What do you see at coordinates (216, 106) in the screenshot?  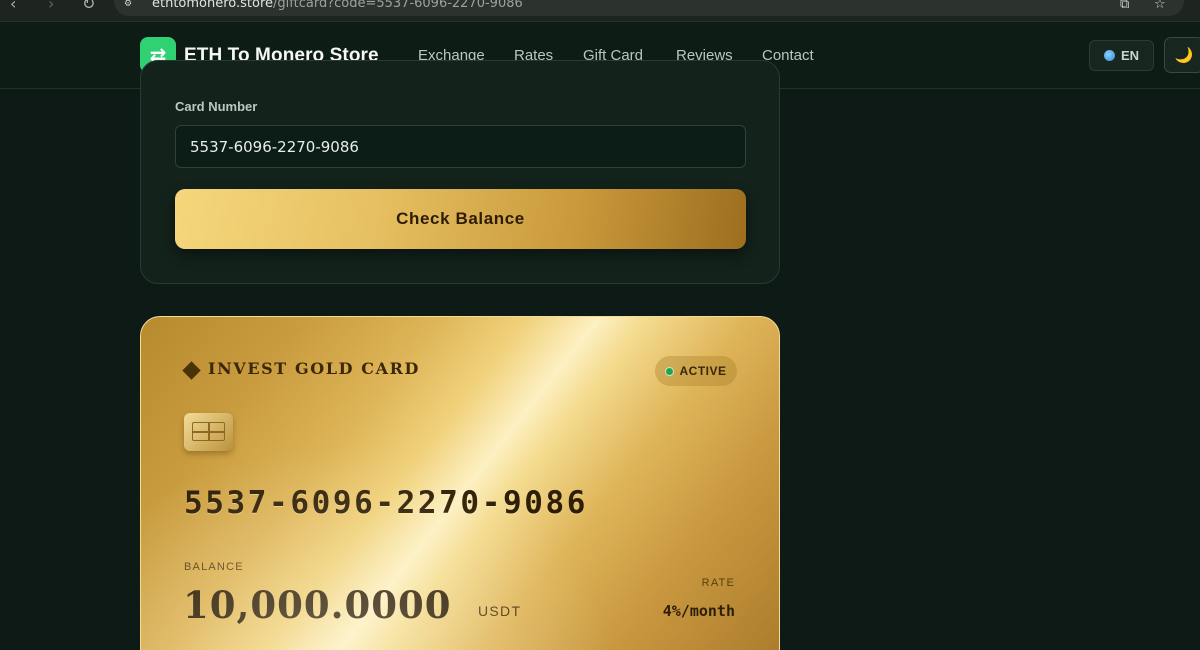 I see `card-number-label: Card Number` at bounding box center [216, 106].